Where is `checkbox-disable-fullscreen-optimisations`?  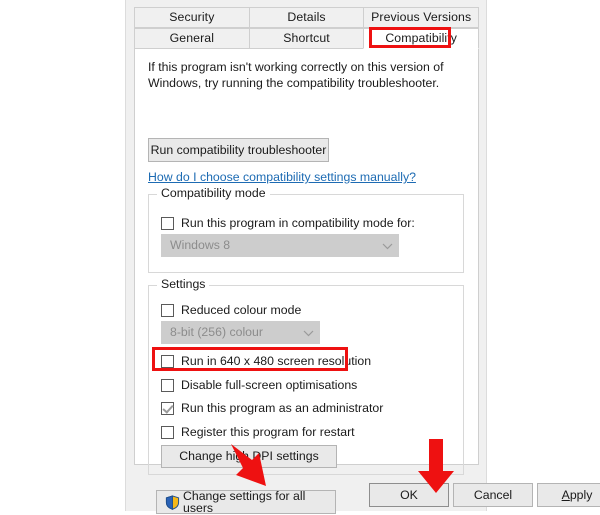
checkbox-disable-fullscreen-optimisations is located at coordinates (167, 385).